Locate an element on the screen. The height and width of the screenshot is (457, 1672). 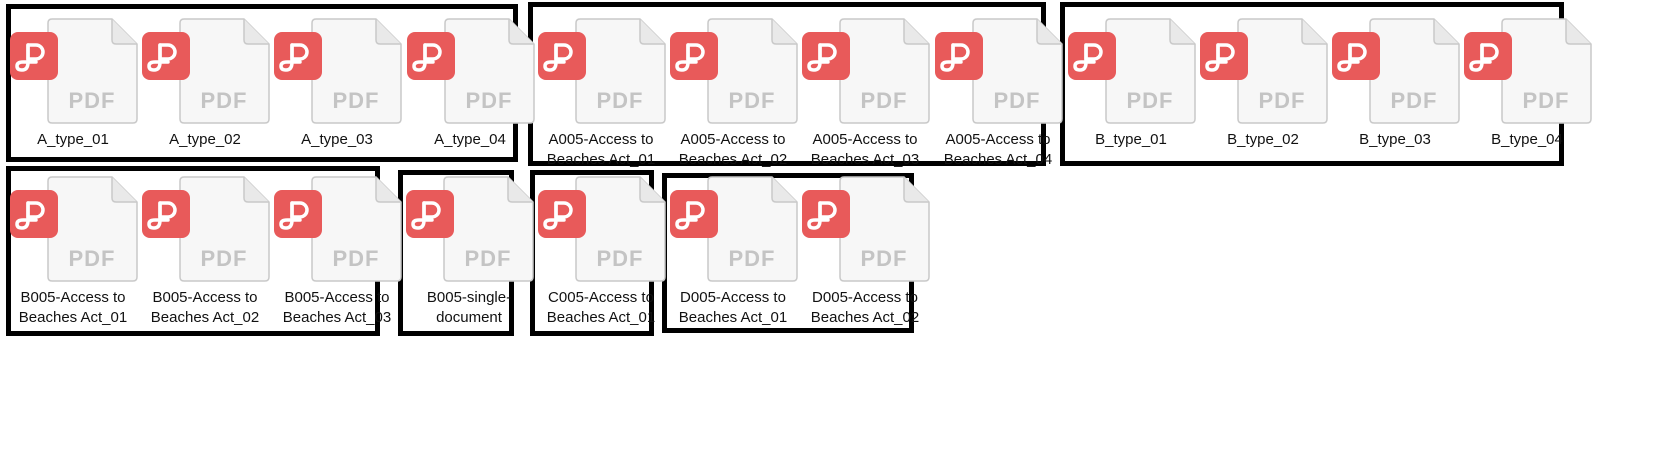
pdf-file-item: PDF B_type_01 is located at coordinates (1133, 87).